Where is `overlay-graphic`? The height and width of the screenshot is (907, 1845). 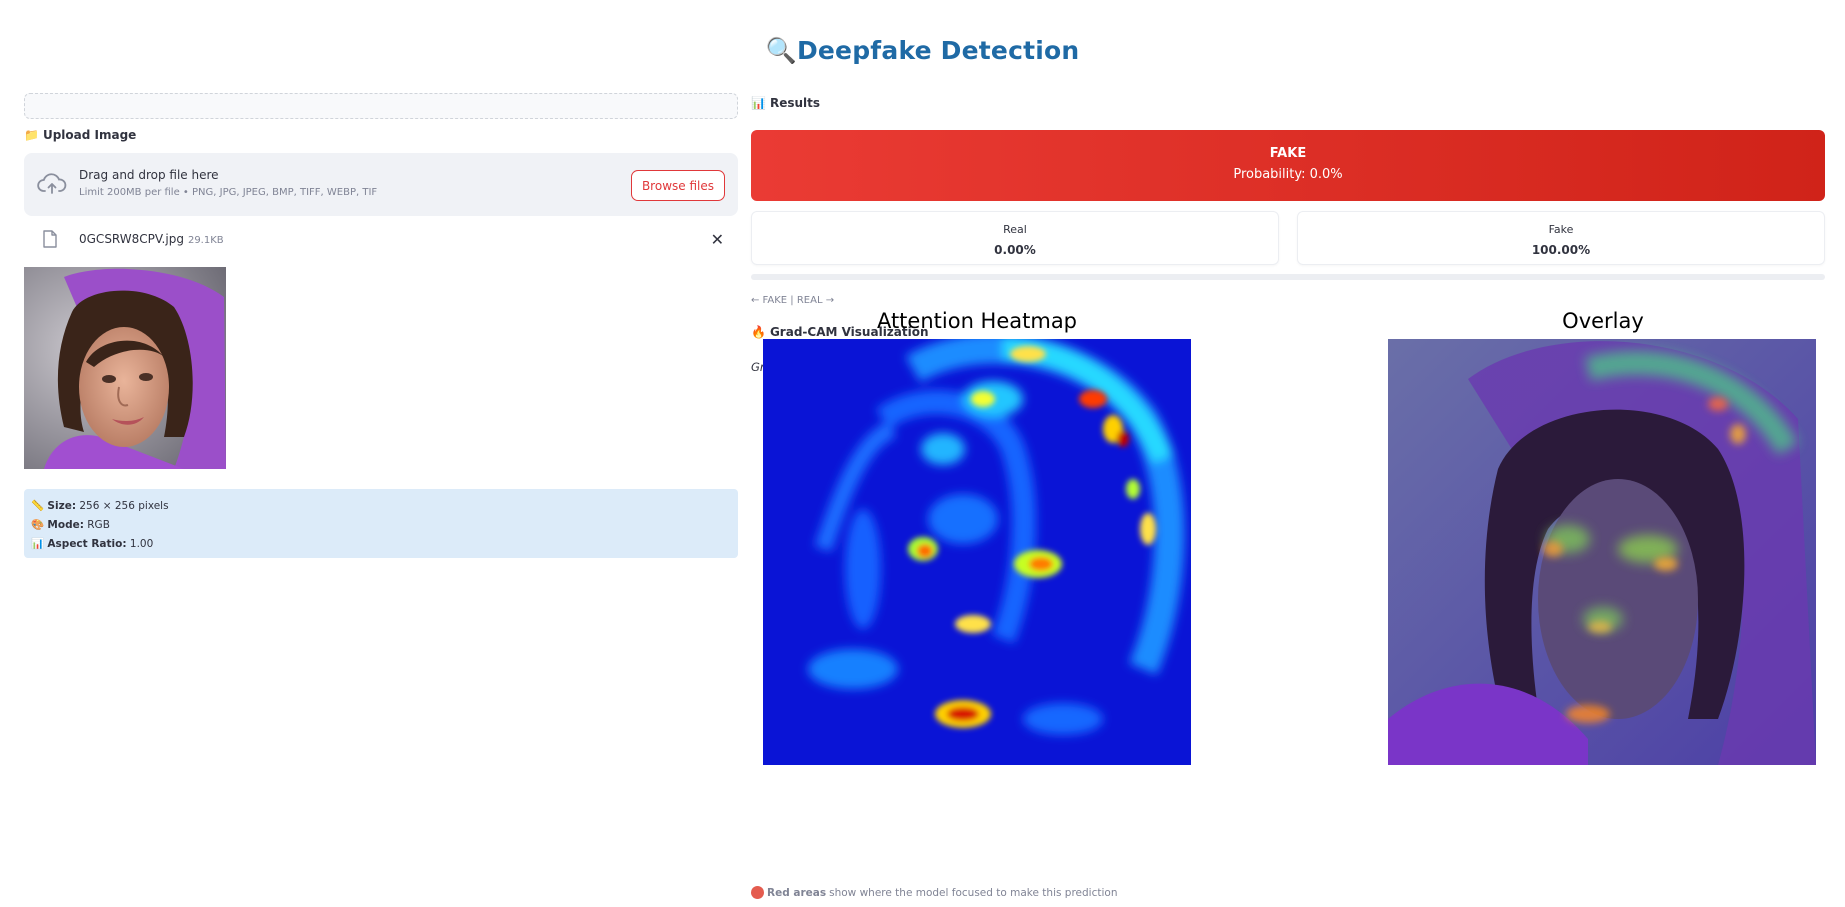
overlay-graphic is located at coordinates (1602, 552).